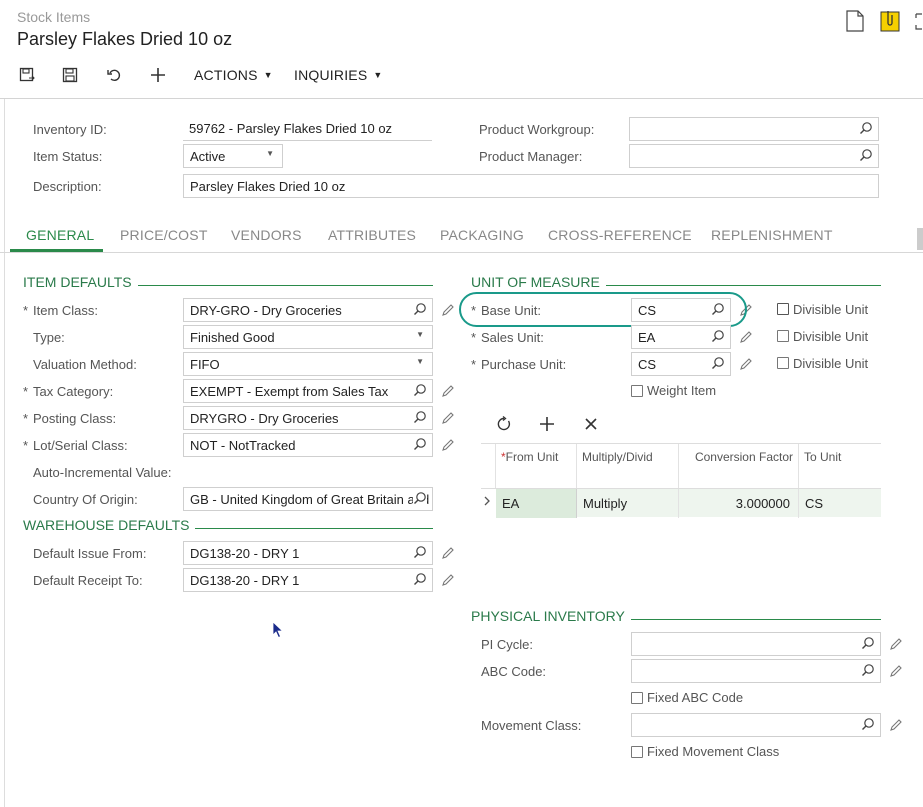  I want to click on type-label: Type:, so click(49, 337).